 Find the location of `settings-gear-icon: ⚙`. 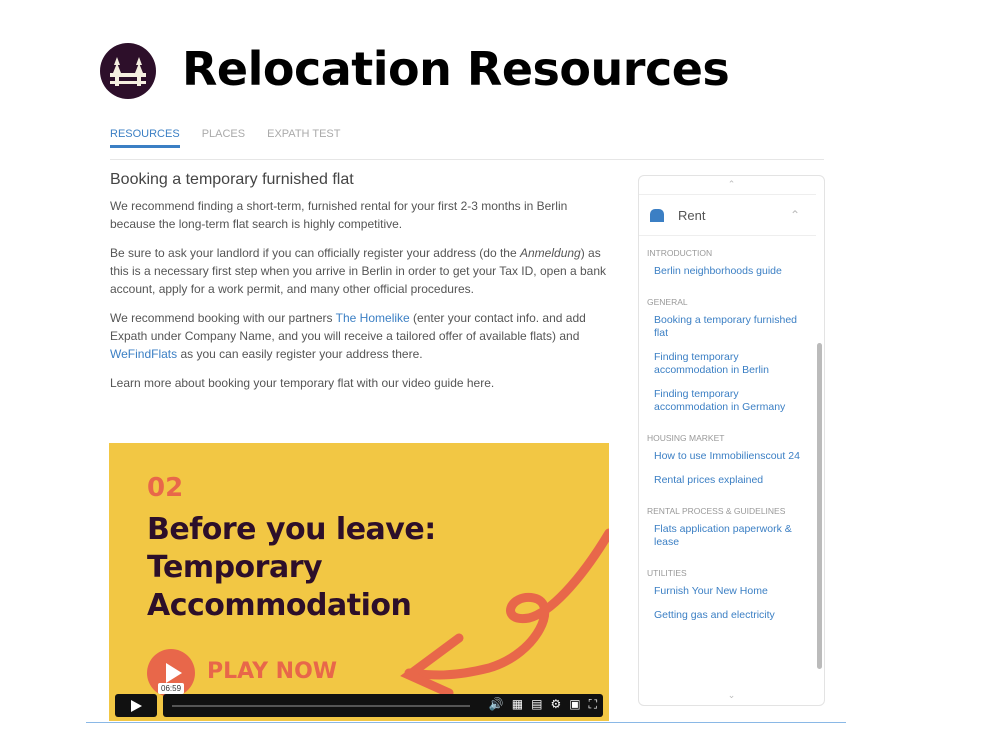

settings-gear-icon: ⚙ is located at coordinates (555, 704).